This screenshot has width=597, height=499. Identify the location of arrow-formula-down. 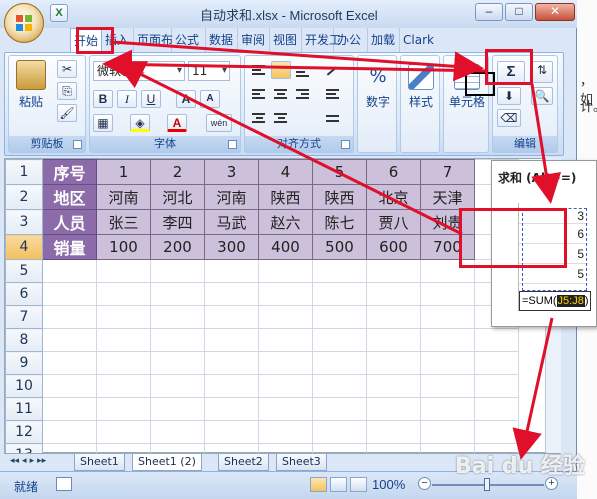
(533, 388).